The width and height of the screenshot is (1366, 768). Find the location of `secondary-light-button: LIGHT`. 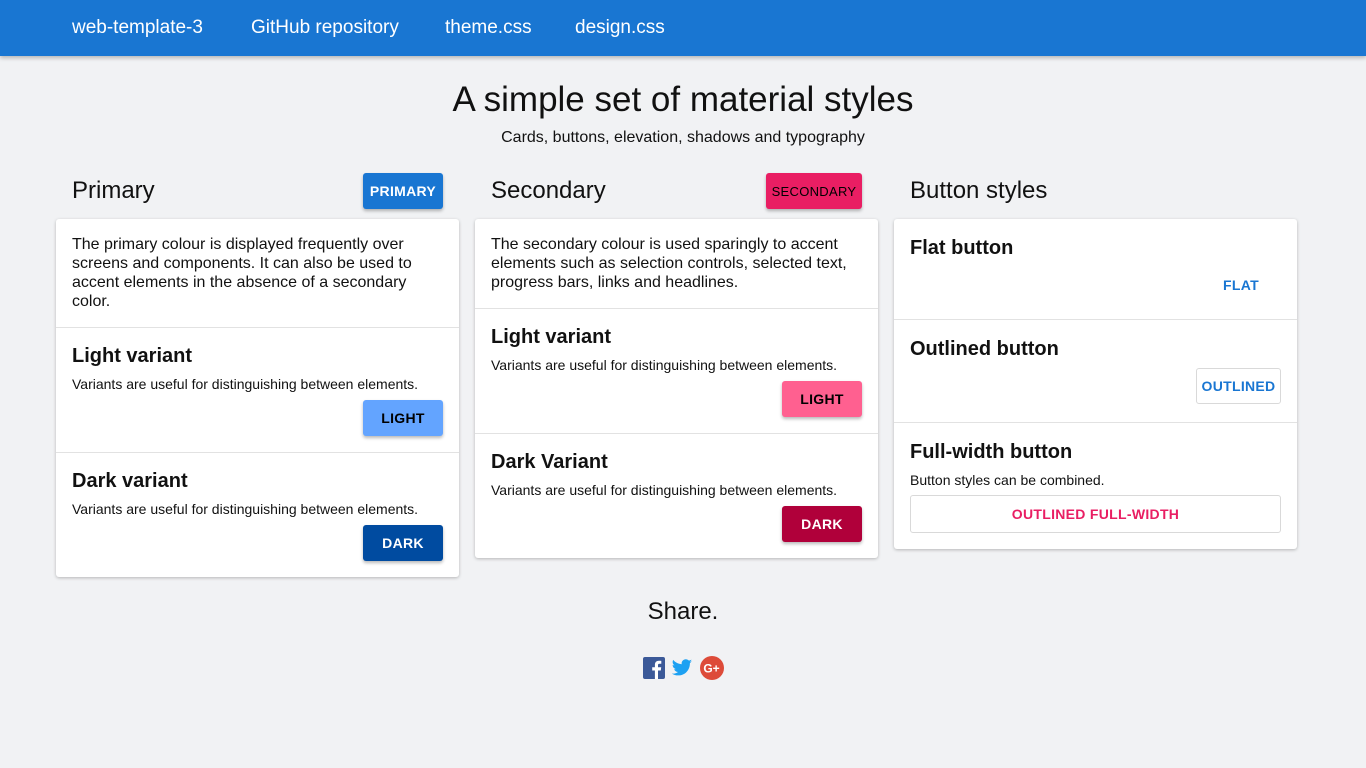

secondary-light-button: LIGHT is located at coordinates (822, 399).